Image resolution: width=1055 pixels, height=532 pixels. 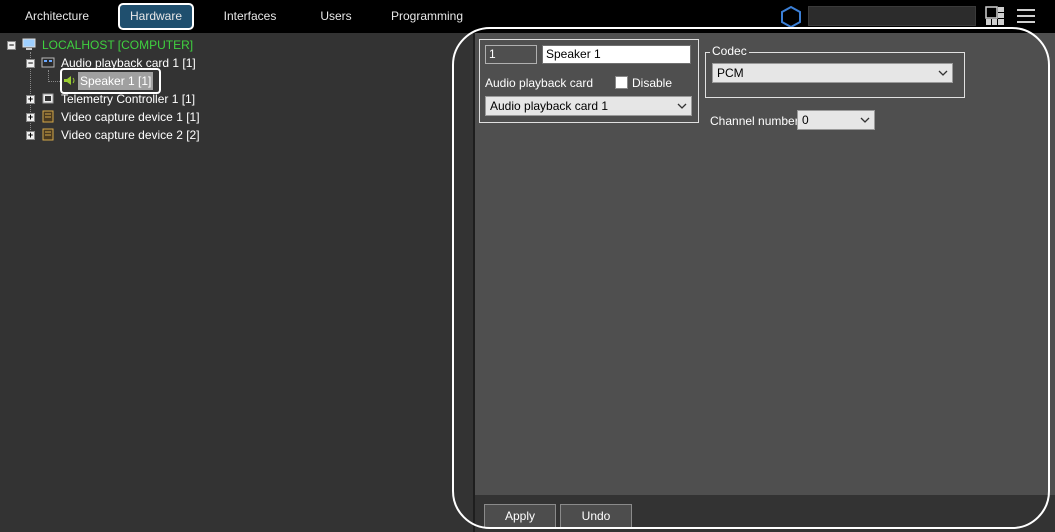 What do you see at coordinates (336, 16) in the screenshot?
I see `tab-users: Users` at bounding box center [336, 16].